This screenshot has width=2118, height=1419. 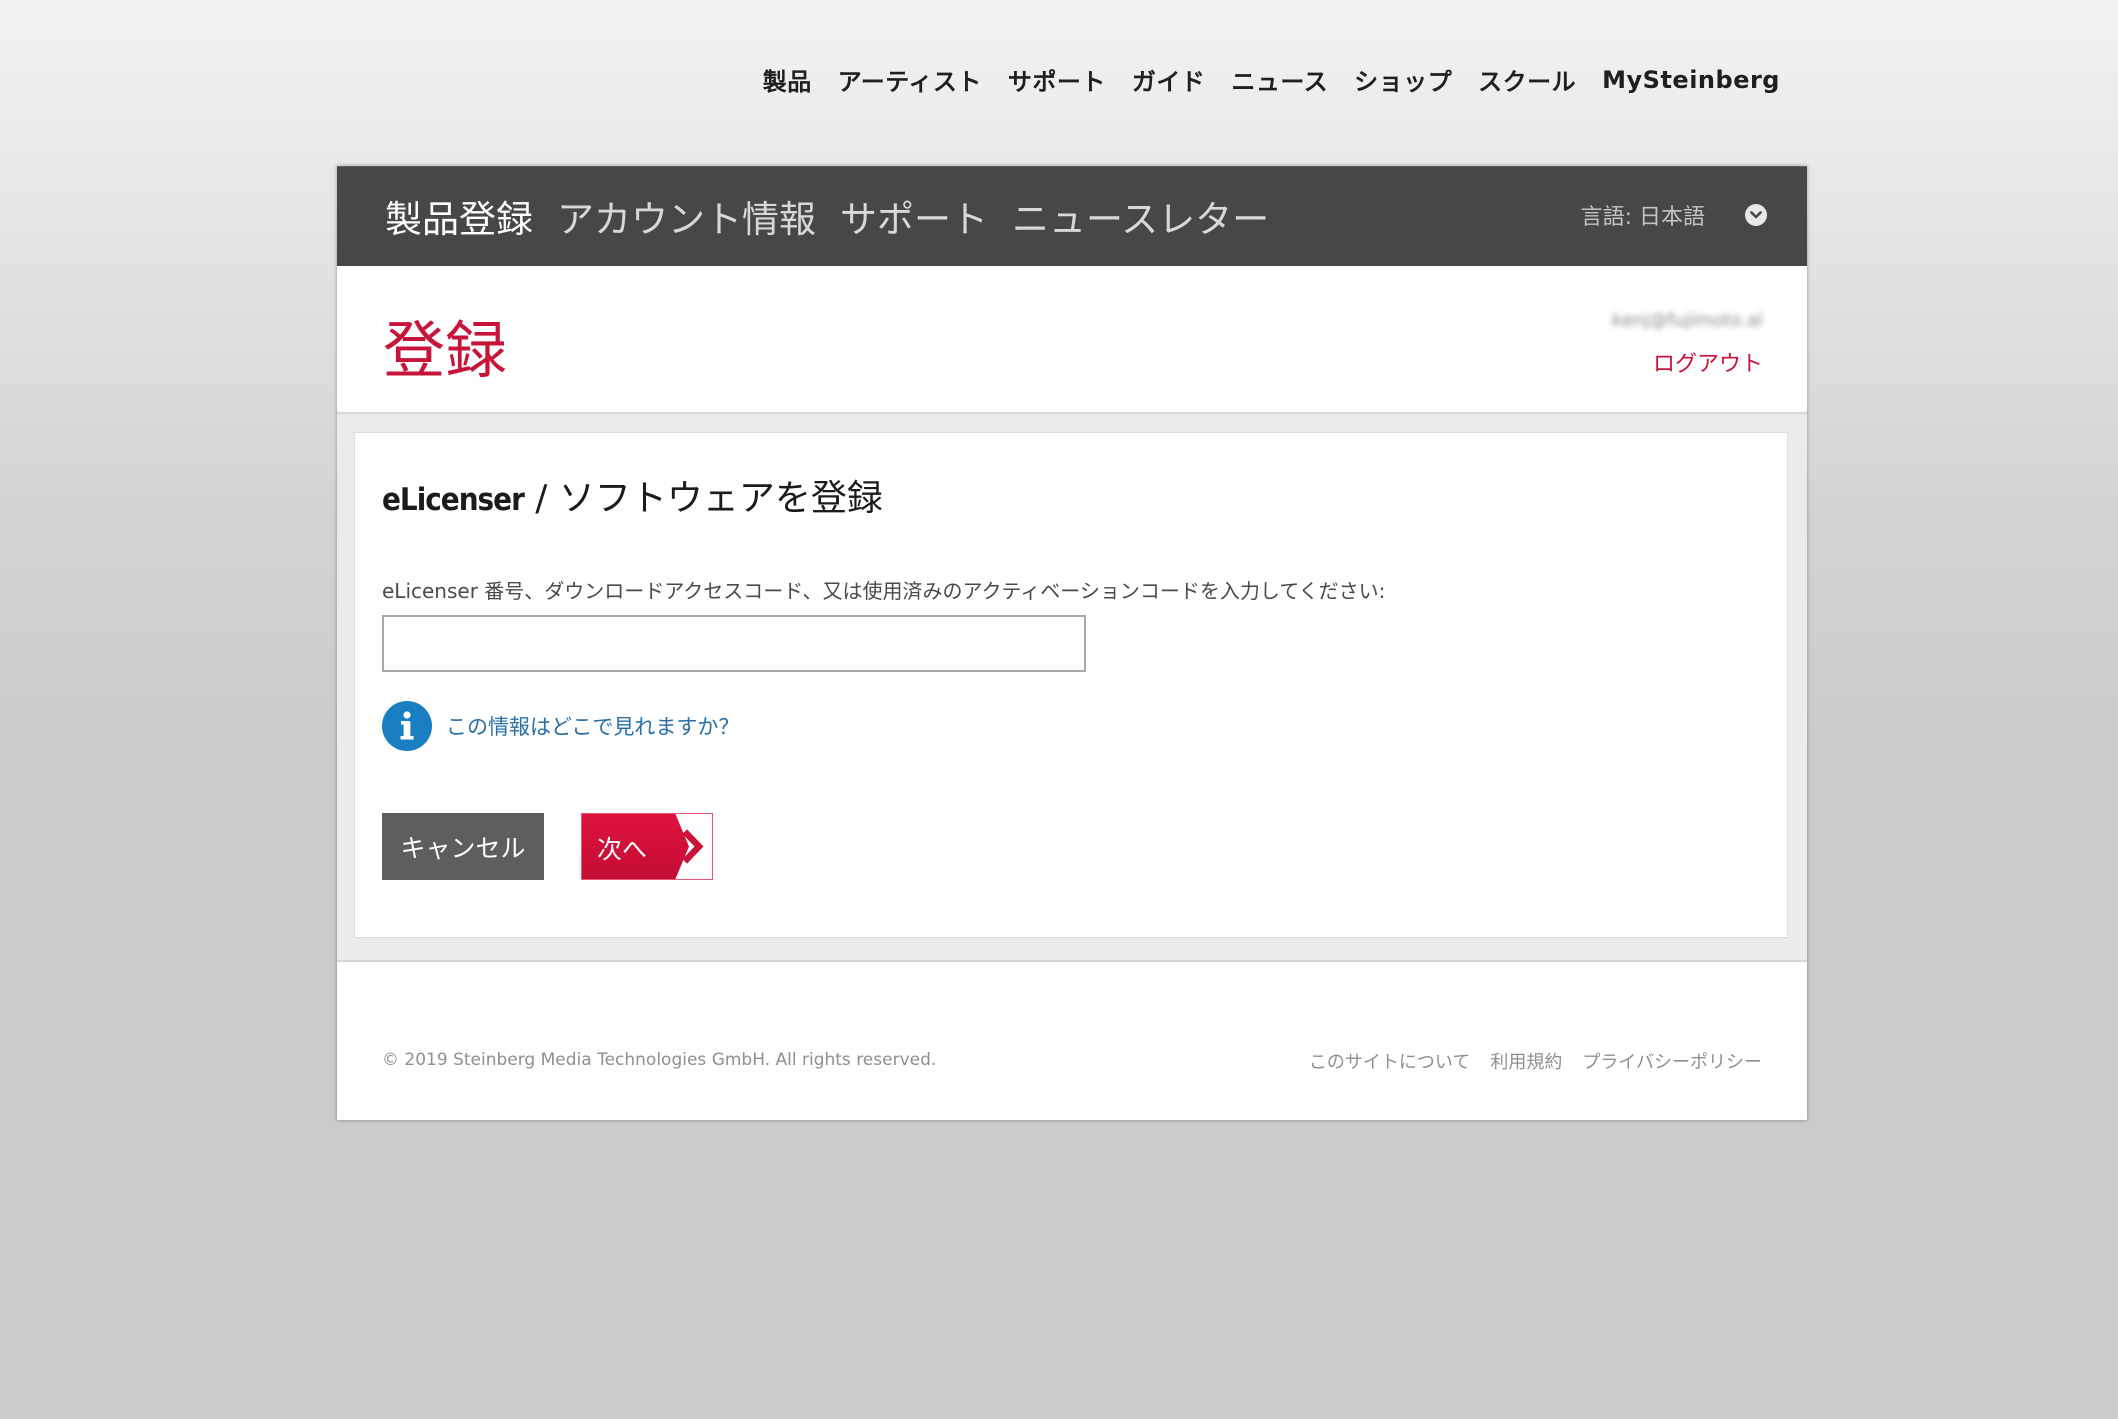 I want to click on footer-link-about: このサイトについて, so click(x=1389, y=1061).